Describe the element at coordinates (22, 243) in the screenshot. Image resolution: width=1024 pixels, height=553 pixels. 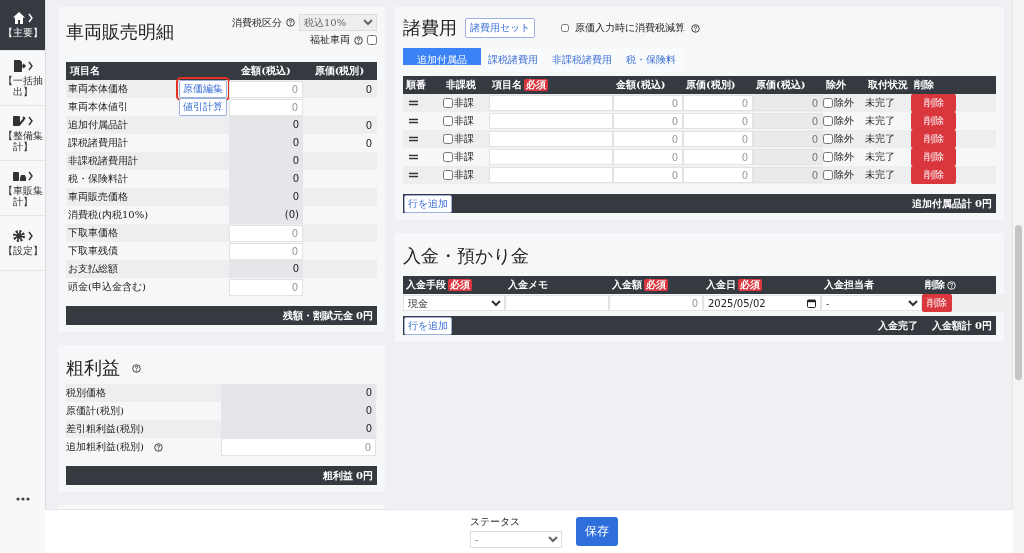
I see `sidebar-item: 【設定】` at that location.